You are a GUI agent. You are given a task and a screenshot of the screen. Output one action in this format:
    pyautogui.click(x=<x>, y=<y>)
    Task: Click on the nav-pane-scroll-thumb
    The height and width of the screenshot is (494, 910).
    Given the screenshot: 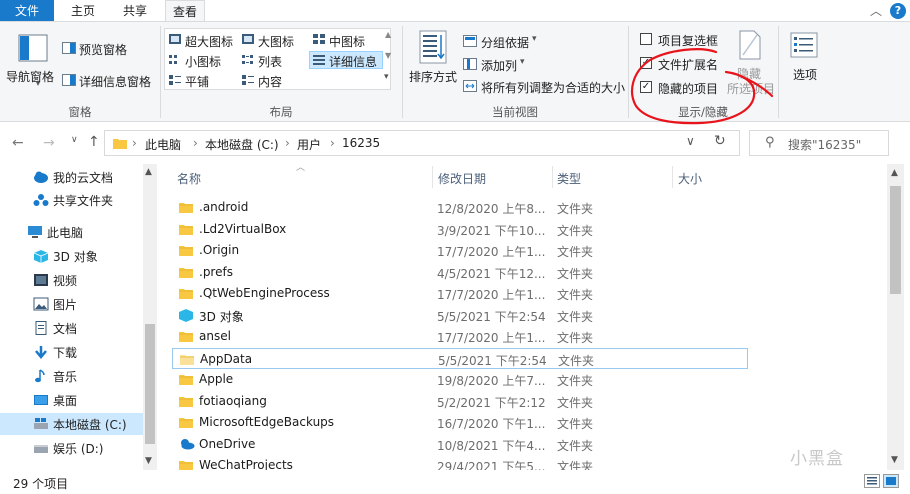 What is the action you would take?
    pyautogui.click(x=150, y=384)
    